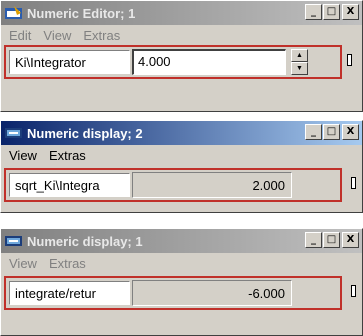  I want to click on menu-bar: Edit View Extras, so click(181, 35).